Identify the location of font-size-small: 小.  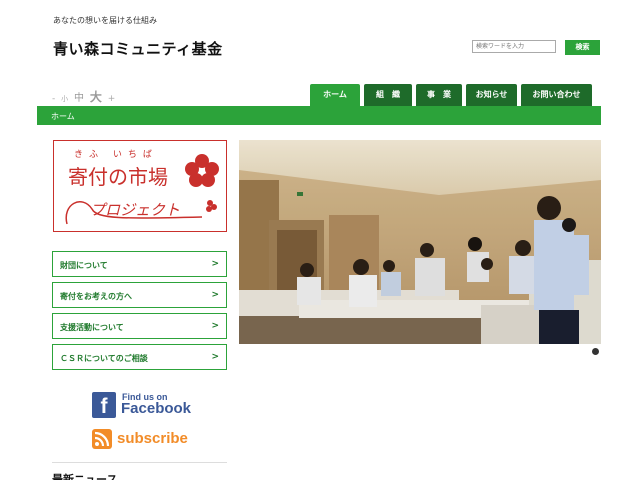
(64, 99).